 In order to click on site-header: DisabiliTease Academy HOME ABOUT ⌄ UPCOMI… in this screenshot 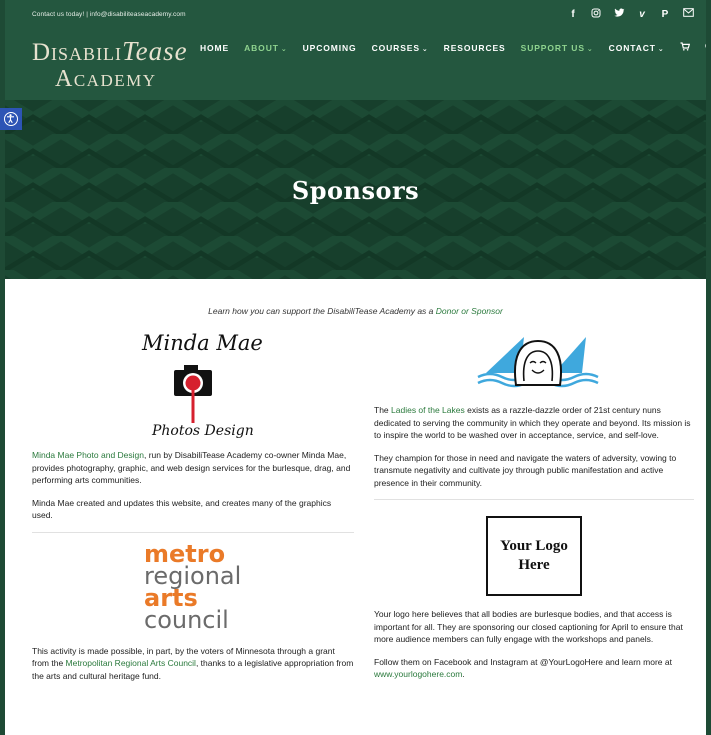, I will do `click(355, 64)`.